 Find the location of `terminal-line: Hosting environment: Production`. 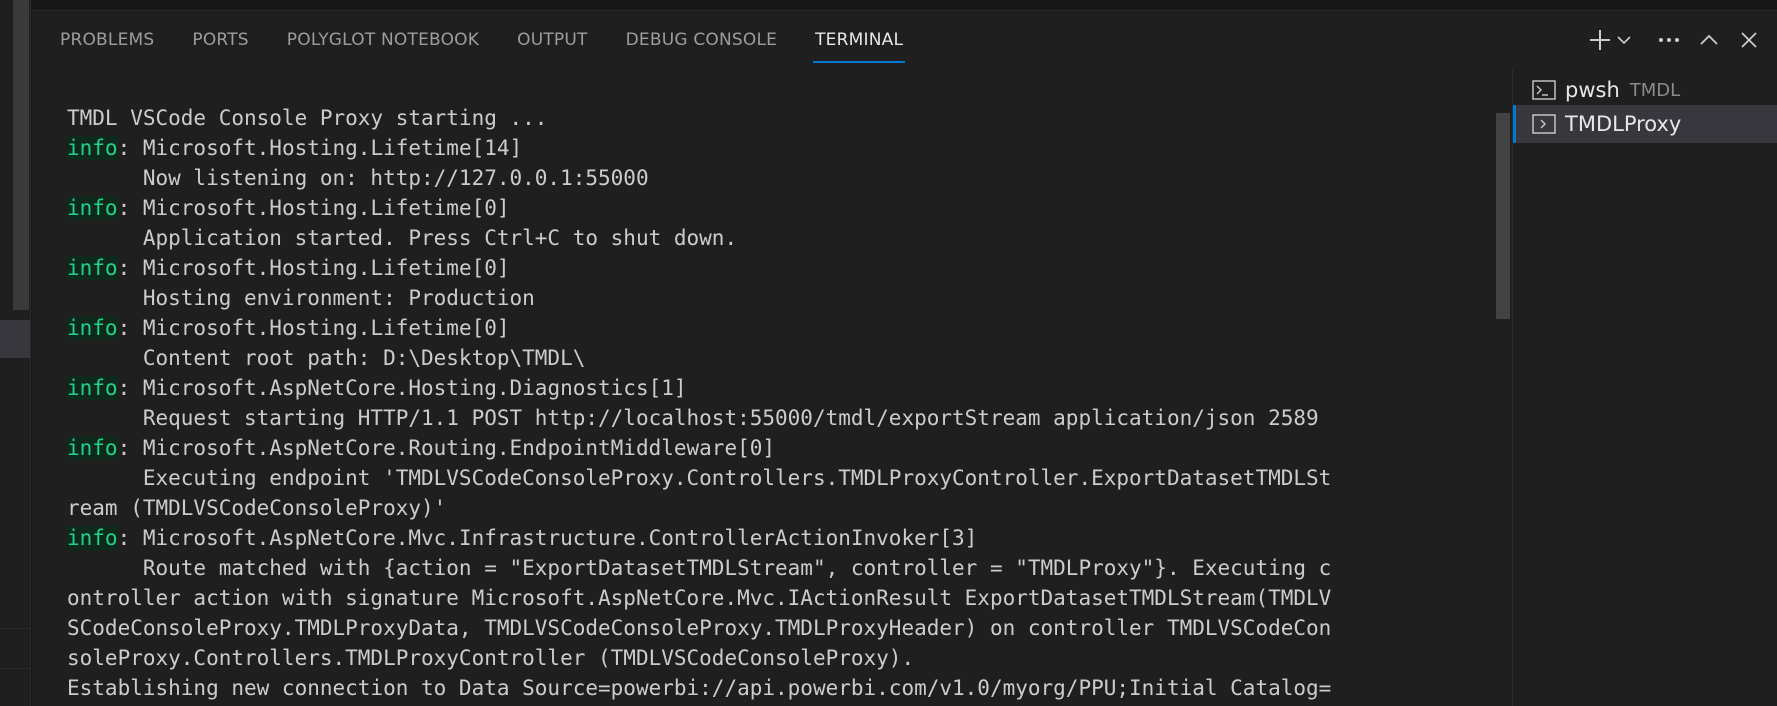

terminal-line: Hosting environment: Production is located at coordinates (789, 298).